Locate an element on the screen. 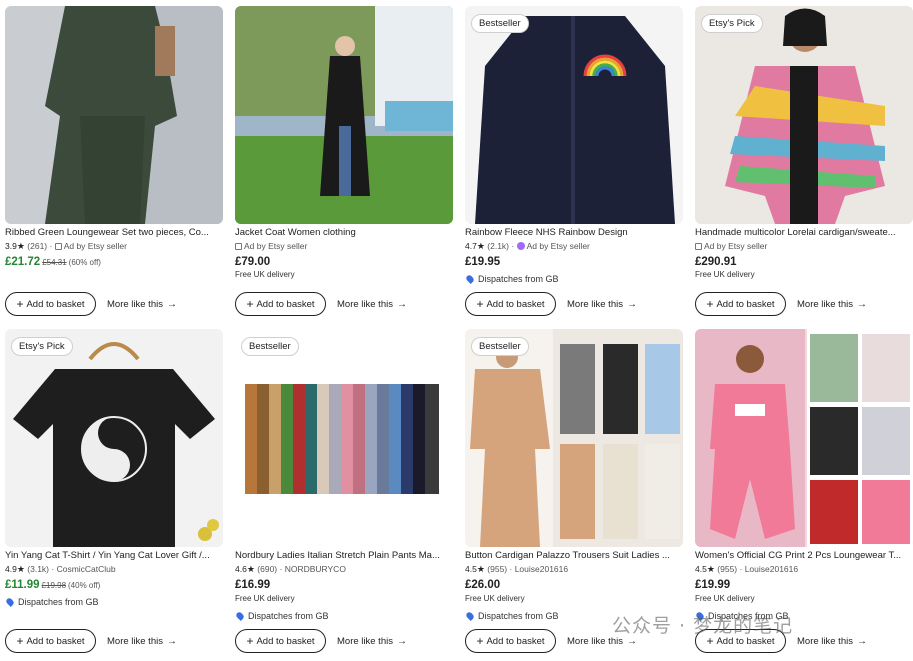  star-seller-icon is located at coordinates (520, 246).